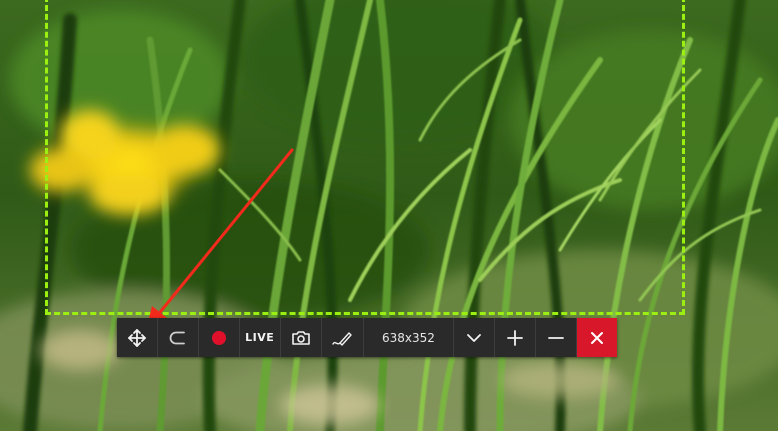 Image resolution: width=778 pixels, height=431 pixels. I want to click on close-icon, so click(597, 337).